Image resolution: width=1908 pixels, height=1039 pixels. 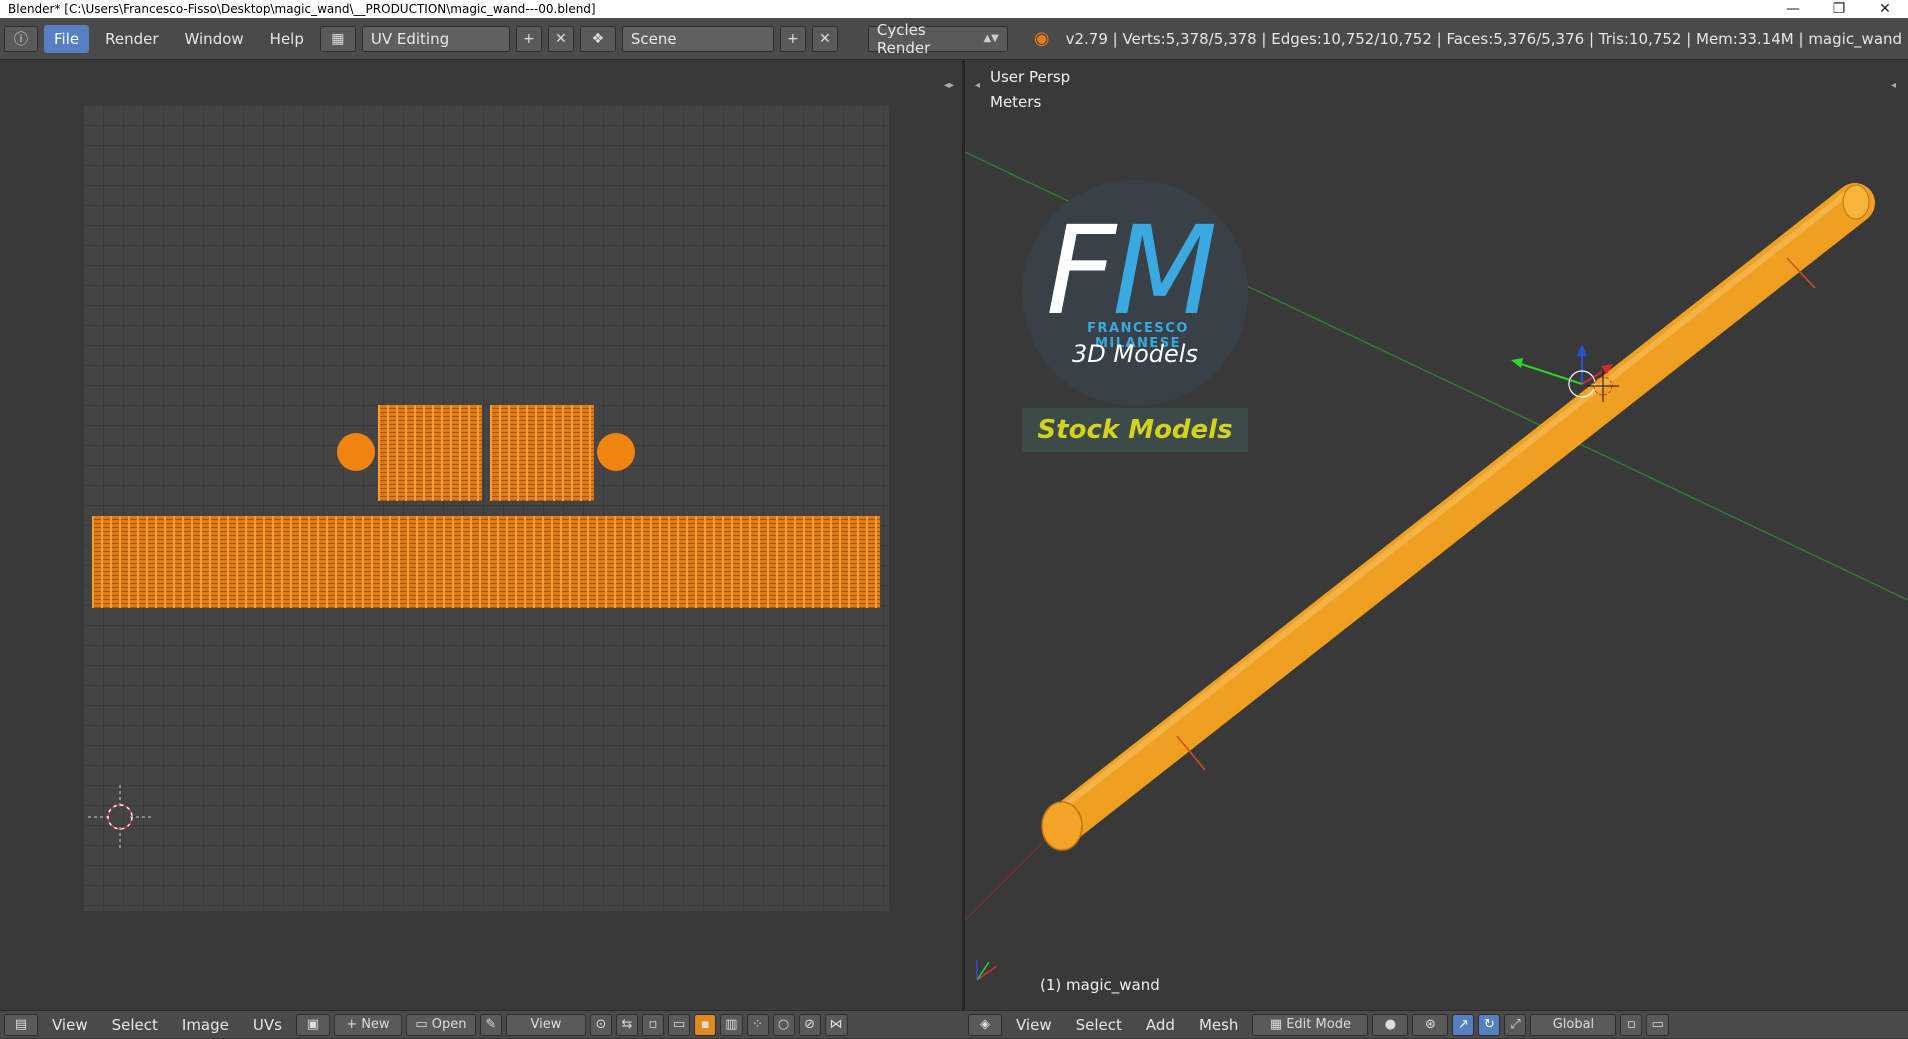 What do you see at coordinates (214, 39) in the screenshot?
I see `menu-window: Window` at bounding box center [214, 39].